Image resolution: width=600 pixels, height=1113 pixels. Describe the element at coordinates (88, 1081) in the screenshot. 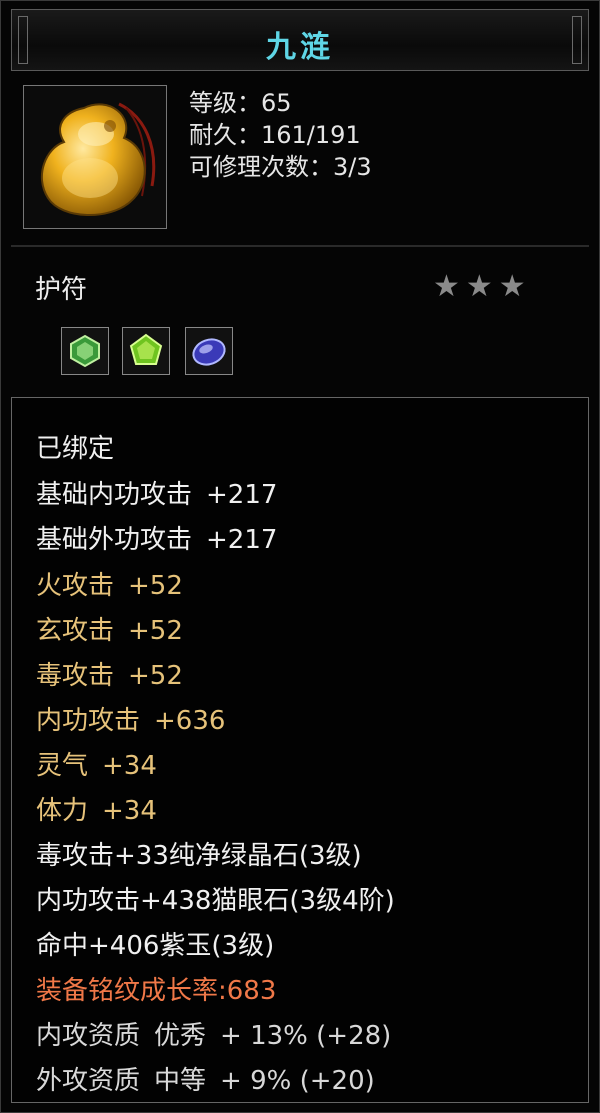

I see `quality-label: 外攻资质` at that location.